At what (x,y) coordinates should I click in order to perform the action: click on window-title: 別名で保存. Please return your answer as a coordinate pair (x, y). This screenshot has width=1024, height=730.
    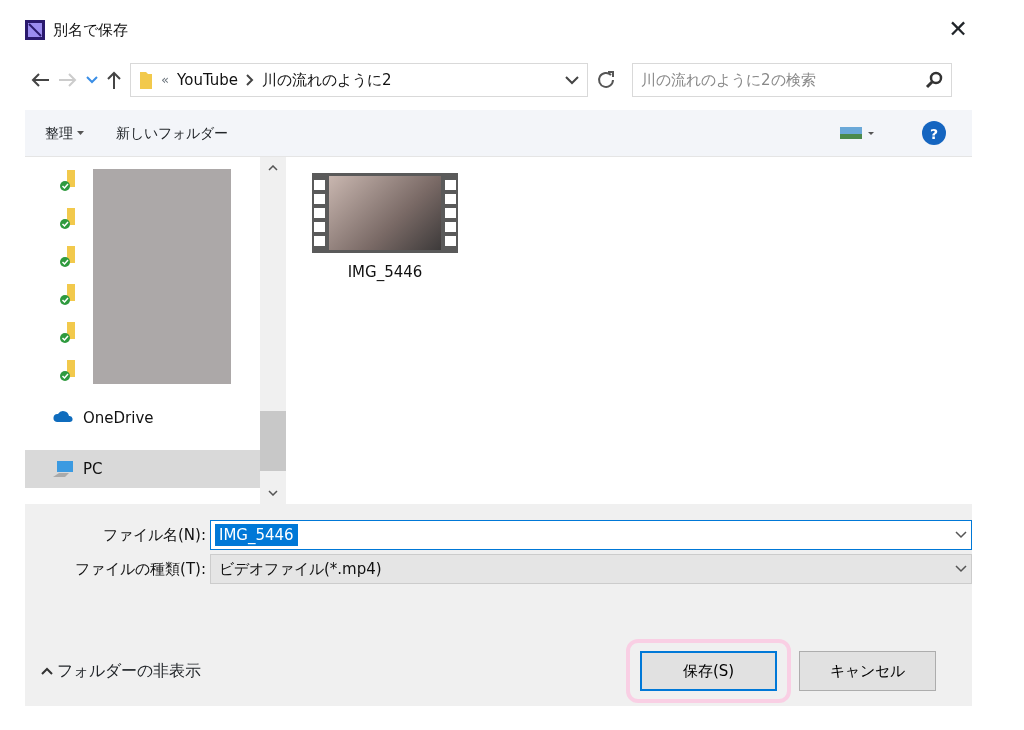
    Looking at the image, I should click on (90, 30).